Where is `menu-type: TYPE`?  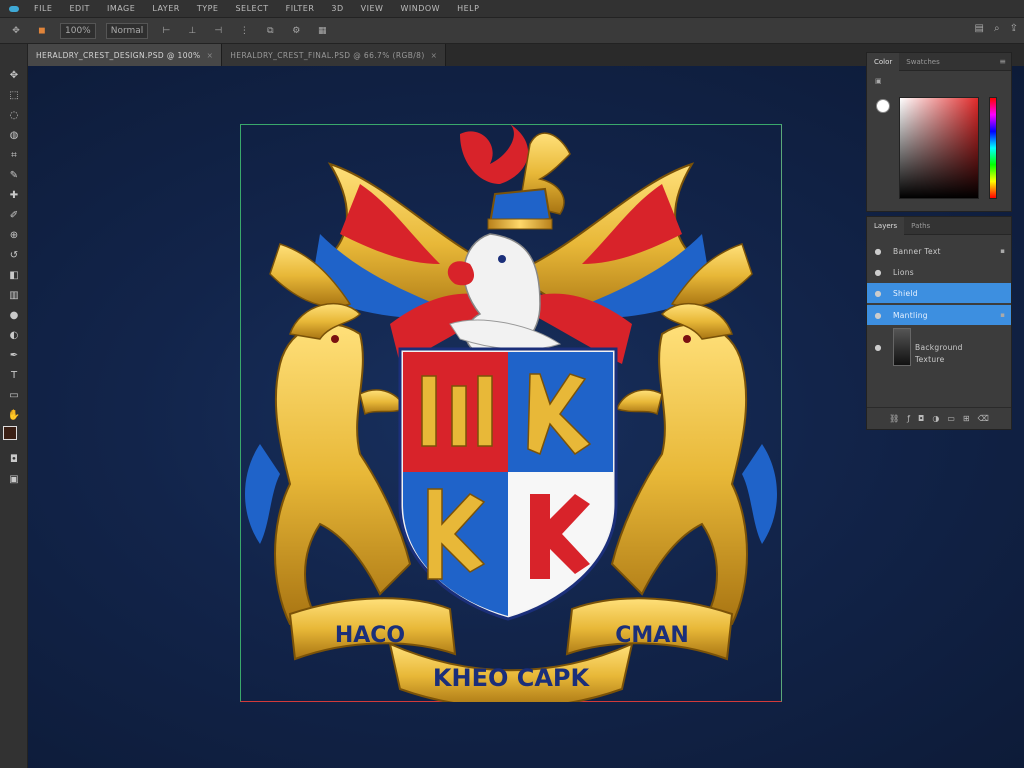
menu-type: TYPE is located at coordinates (208, 8).